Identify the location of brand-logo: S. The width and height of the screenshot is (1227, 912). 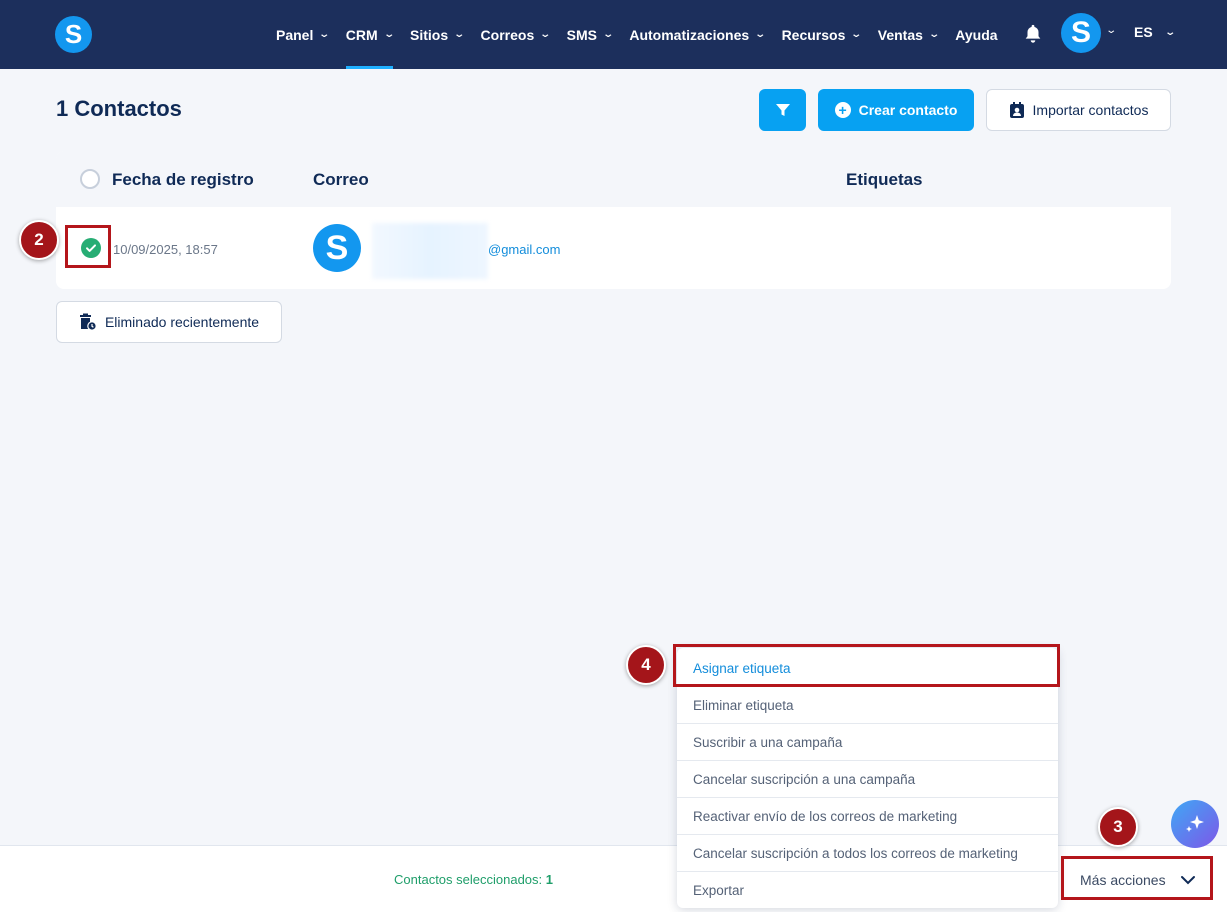
(73, 34).